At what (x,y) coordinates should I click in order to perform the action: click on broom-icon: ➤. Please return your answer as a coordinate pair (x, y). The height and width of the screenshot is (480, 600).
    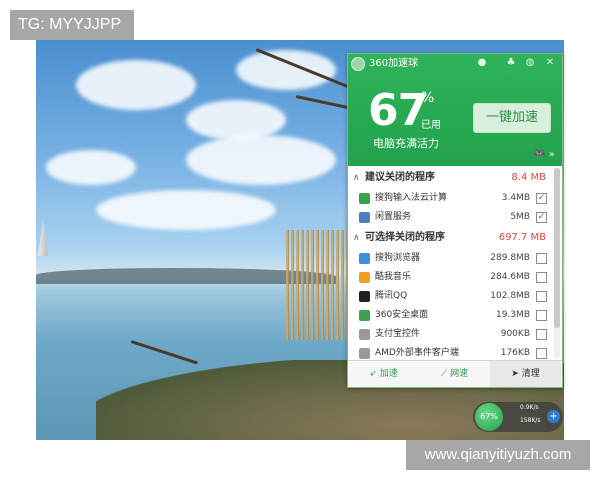
    Looking at the image, I should click on (515, 374).